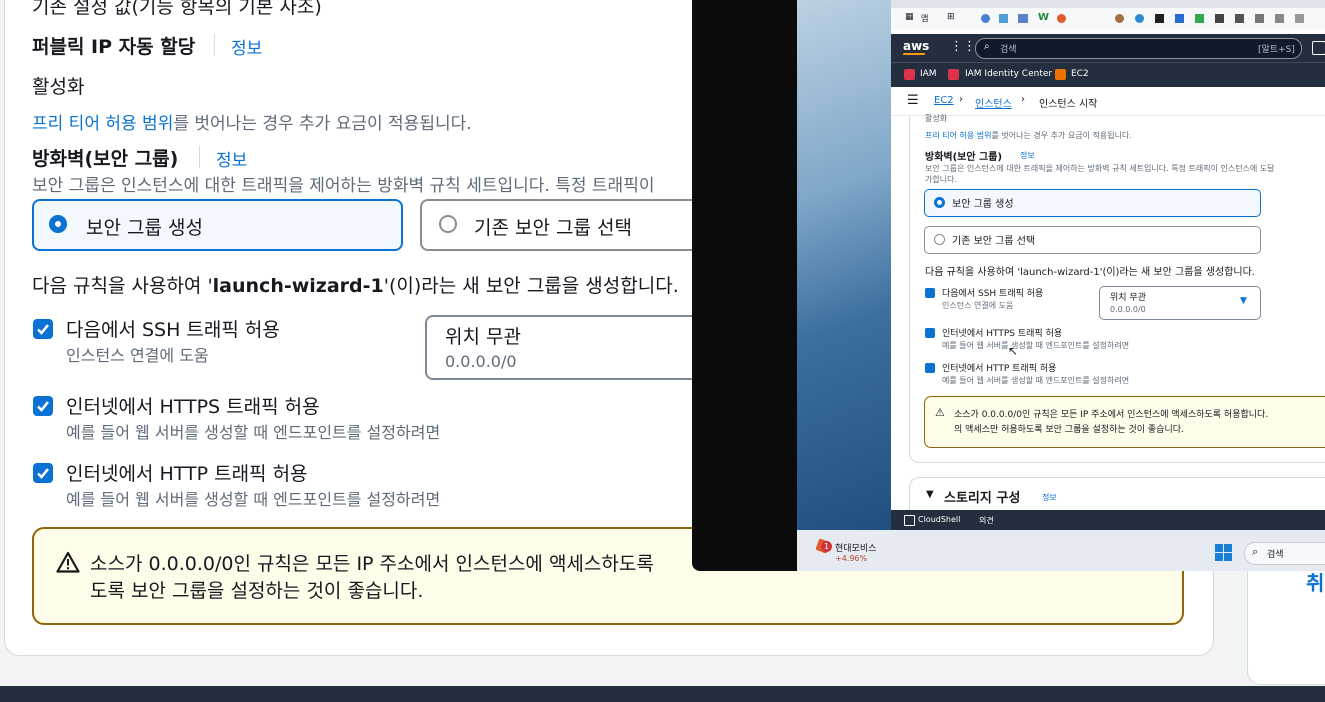 This screenshot has width=1325, height=702. Describe the element at coordinates (844, 270) in the screenshot. I see `desktop-wallpaper` at that location.